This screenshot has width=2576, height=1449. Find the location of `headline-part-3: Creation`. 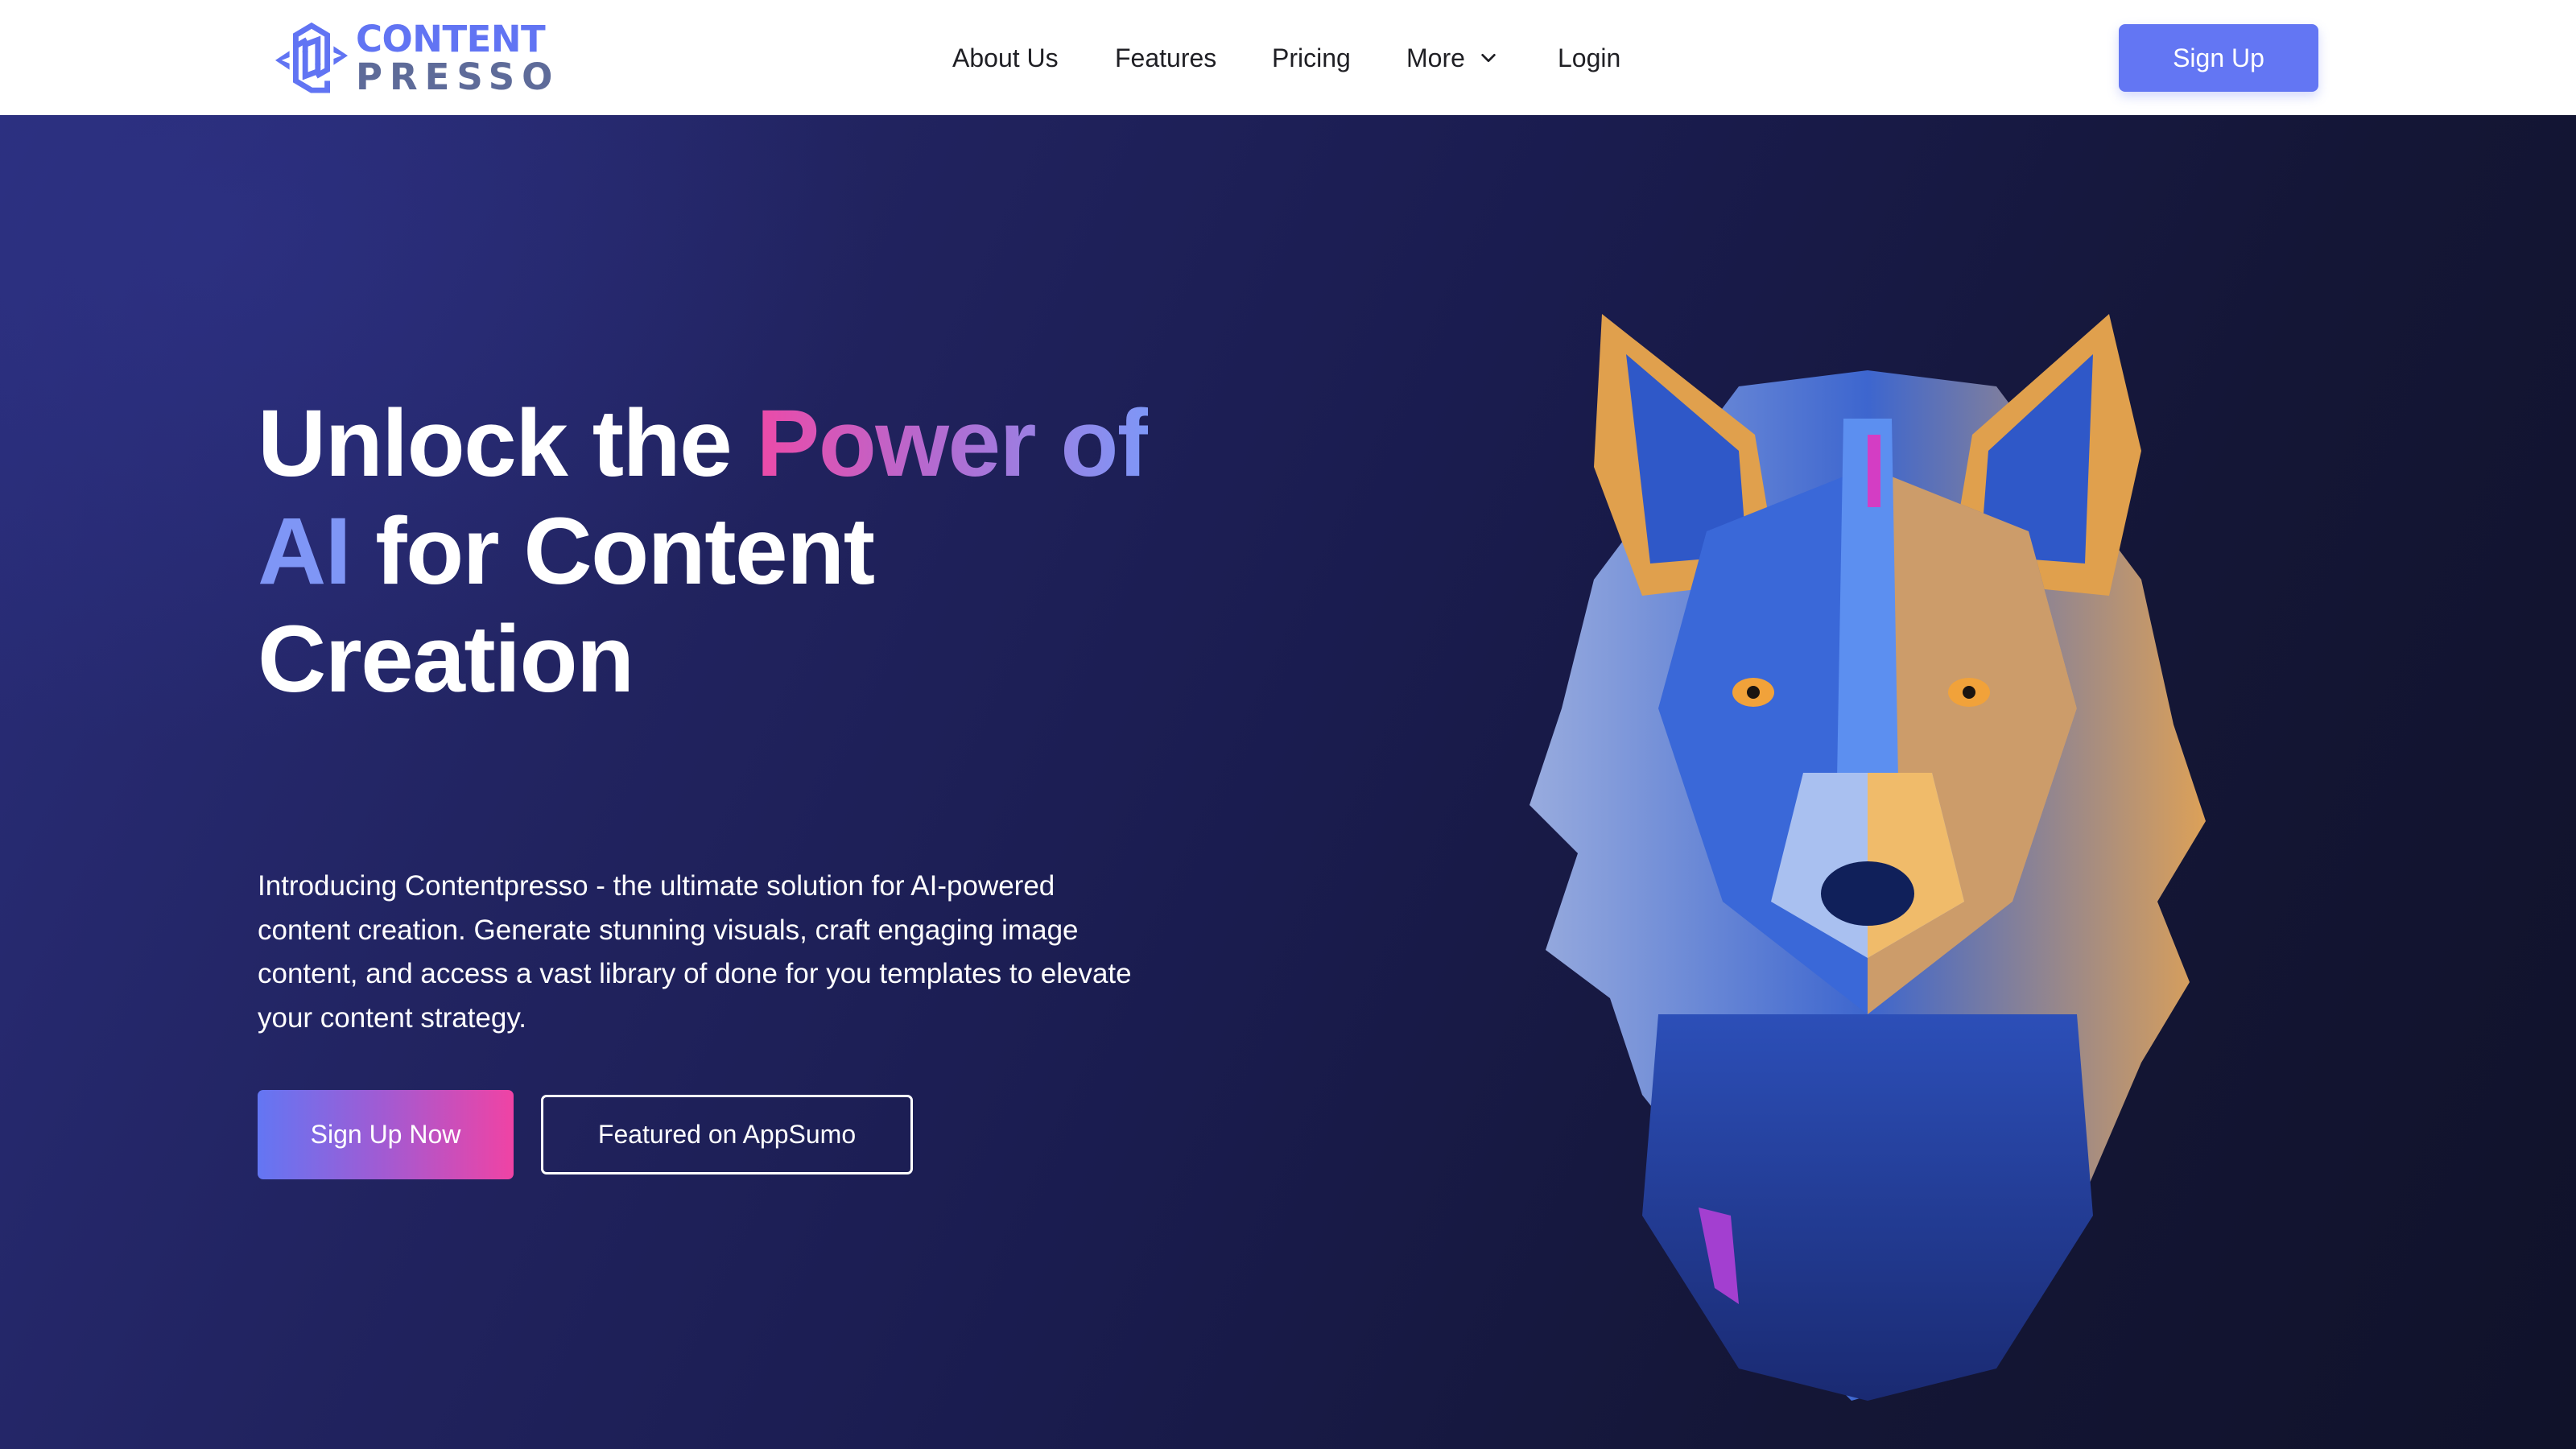

headline-part-3: Creation is located at coordinates (446, 659).